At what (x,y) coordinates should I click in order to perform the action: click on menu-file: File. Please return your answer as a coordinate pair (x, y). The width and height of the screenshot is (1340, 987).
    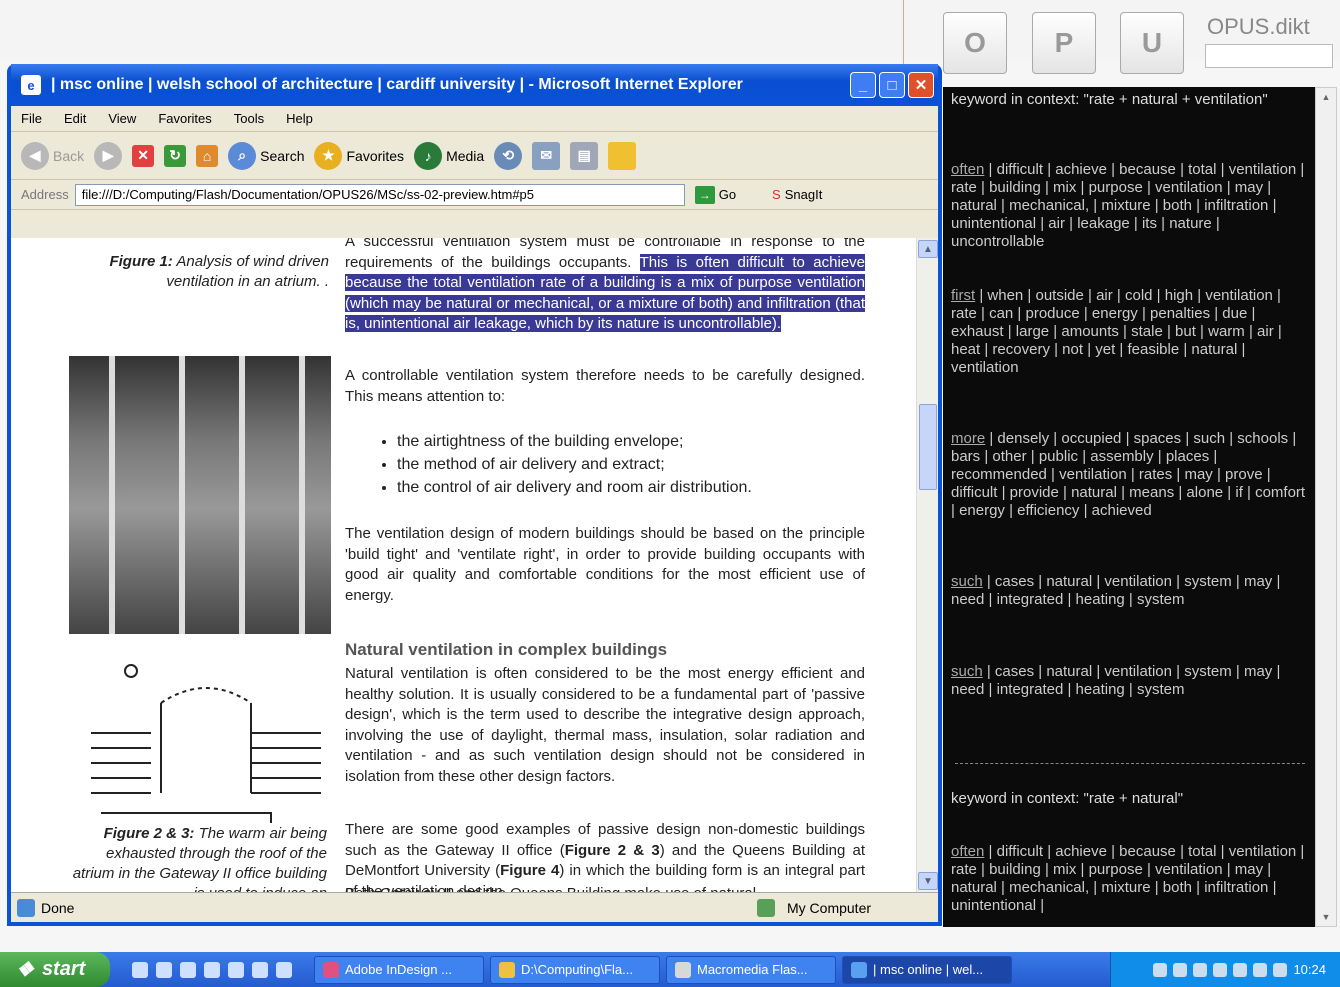
    Looking at the image, I should click on (31, 118).